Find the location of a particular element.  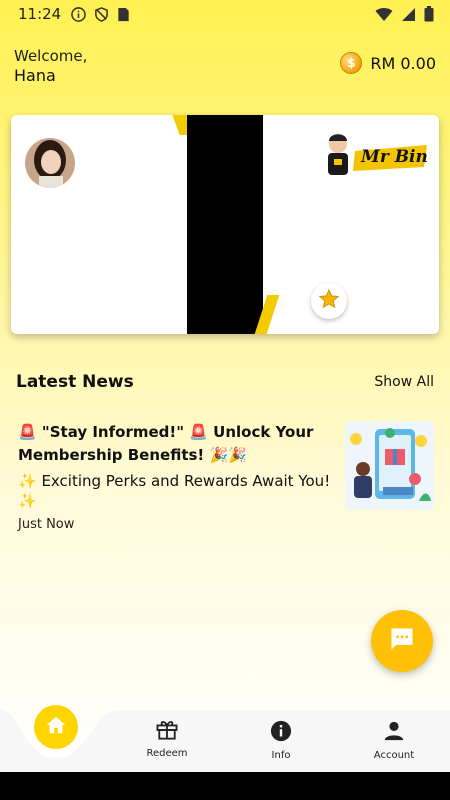

account-icon is located at coordinates (394, 733).